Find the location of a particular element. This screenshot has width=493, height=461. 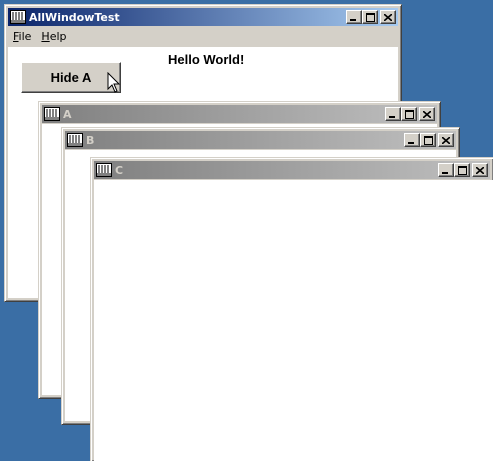

hello-text: Hello World! is located at coordinates (206, 59).